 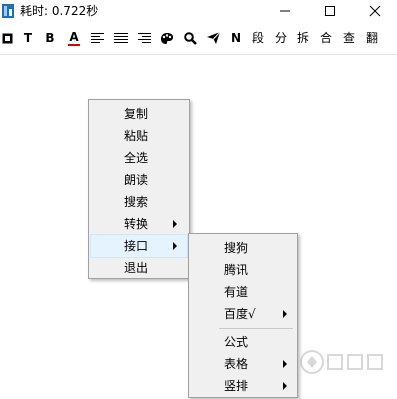 I want to click on font-color-underline, so click(x=74, y=45).